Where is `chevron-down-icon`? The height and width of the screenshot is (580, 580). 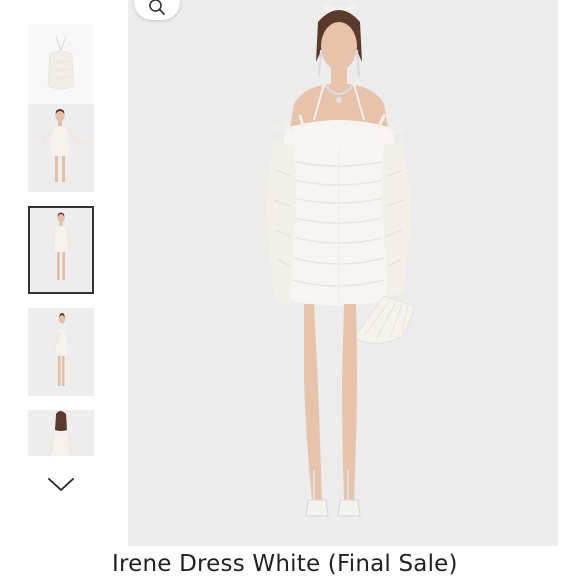
chevron-down-icon is located at coordinates (61, 484).